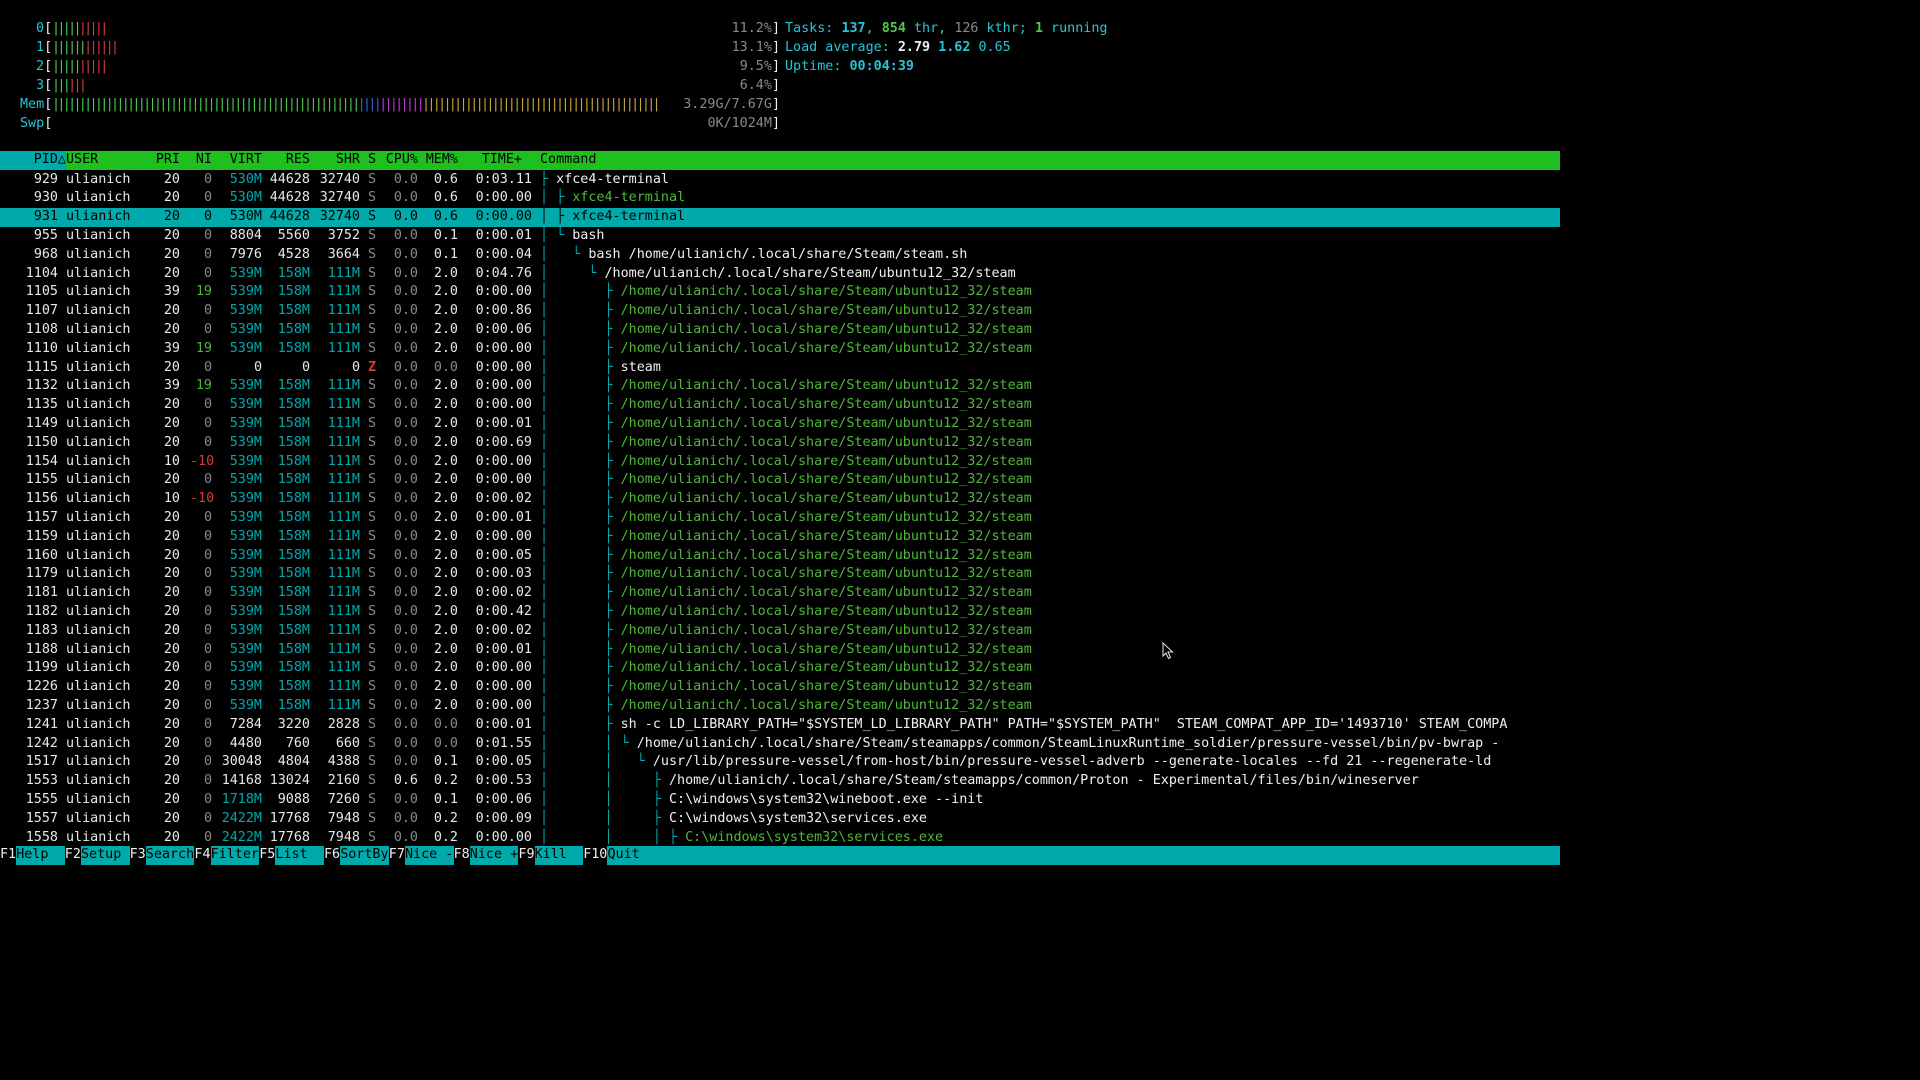 The width and height of the screenshot is (1920, 1080). I want to click on shr-cell: 2828, so click(343, 724).